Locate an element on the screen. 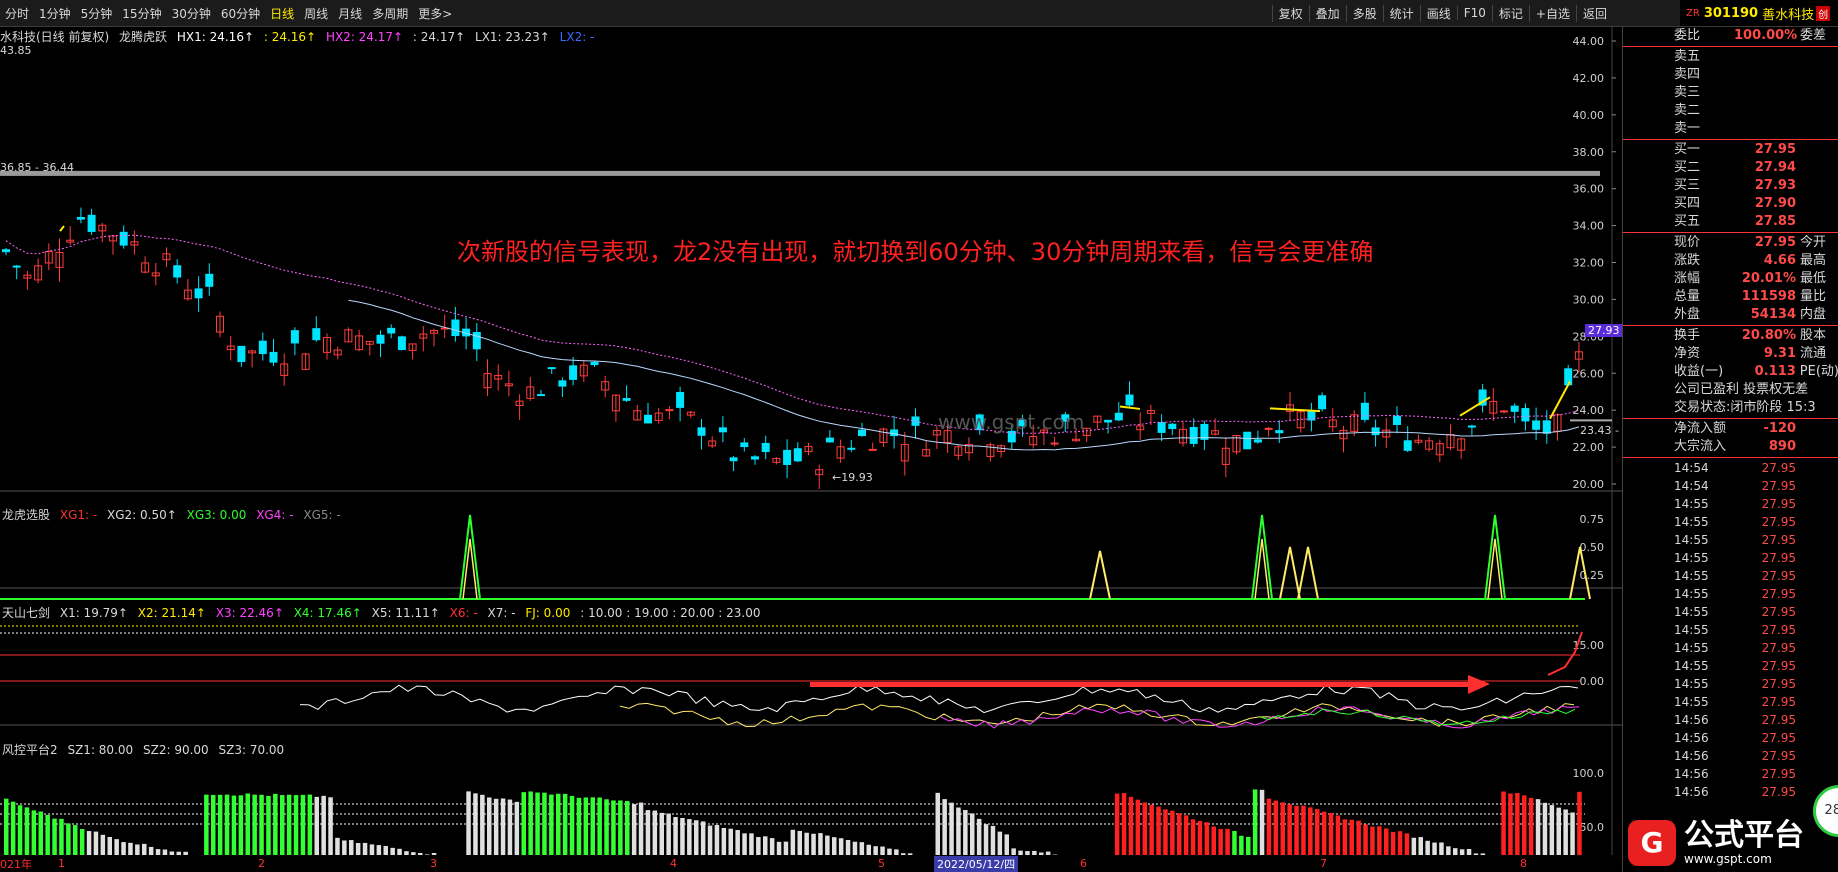 This screenshot has height=872, width=1838. tool-button: 标记 is located at coordinates (1510, 13).